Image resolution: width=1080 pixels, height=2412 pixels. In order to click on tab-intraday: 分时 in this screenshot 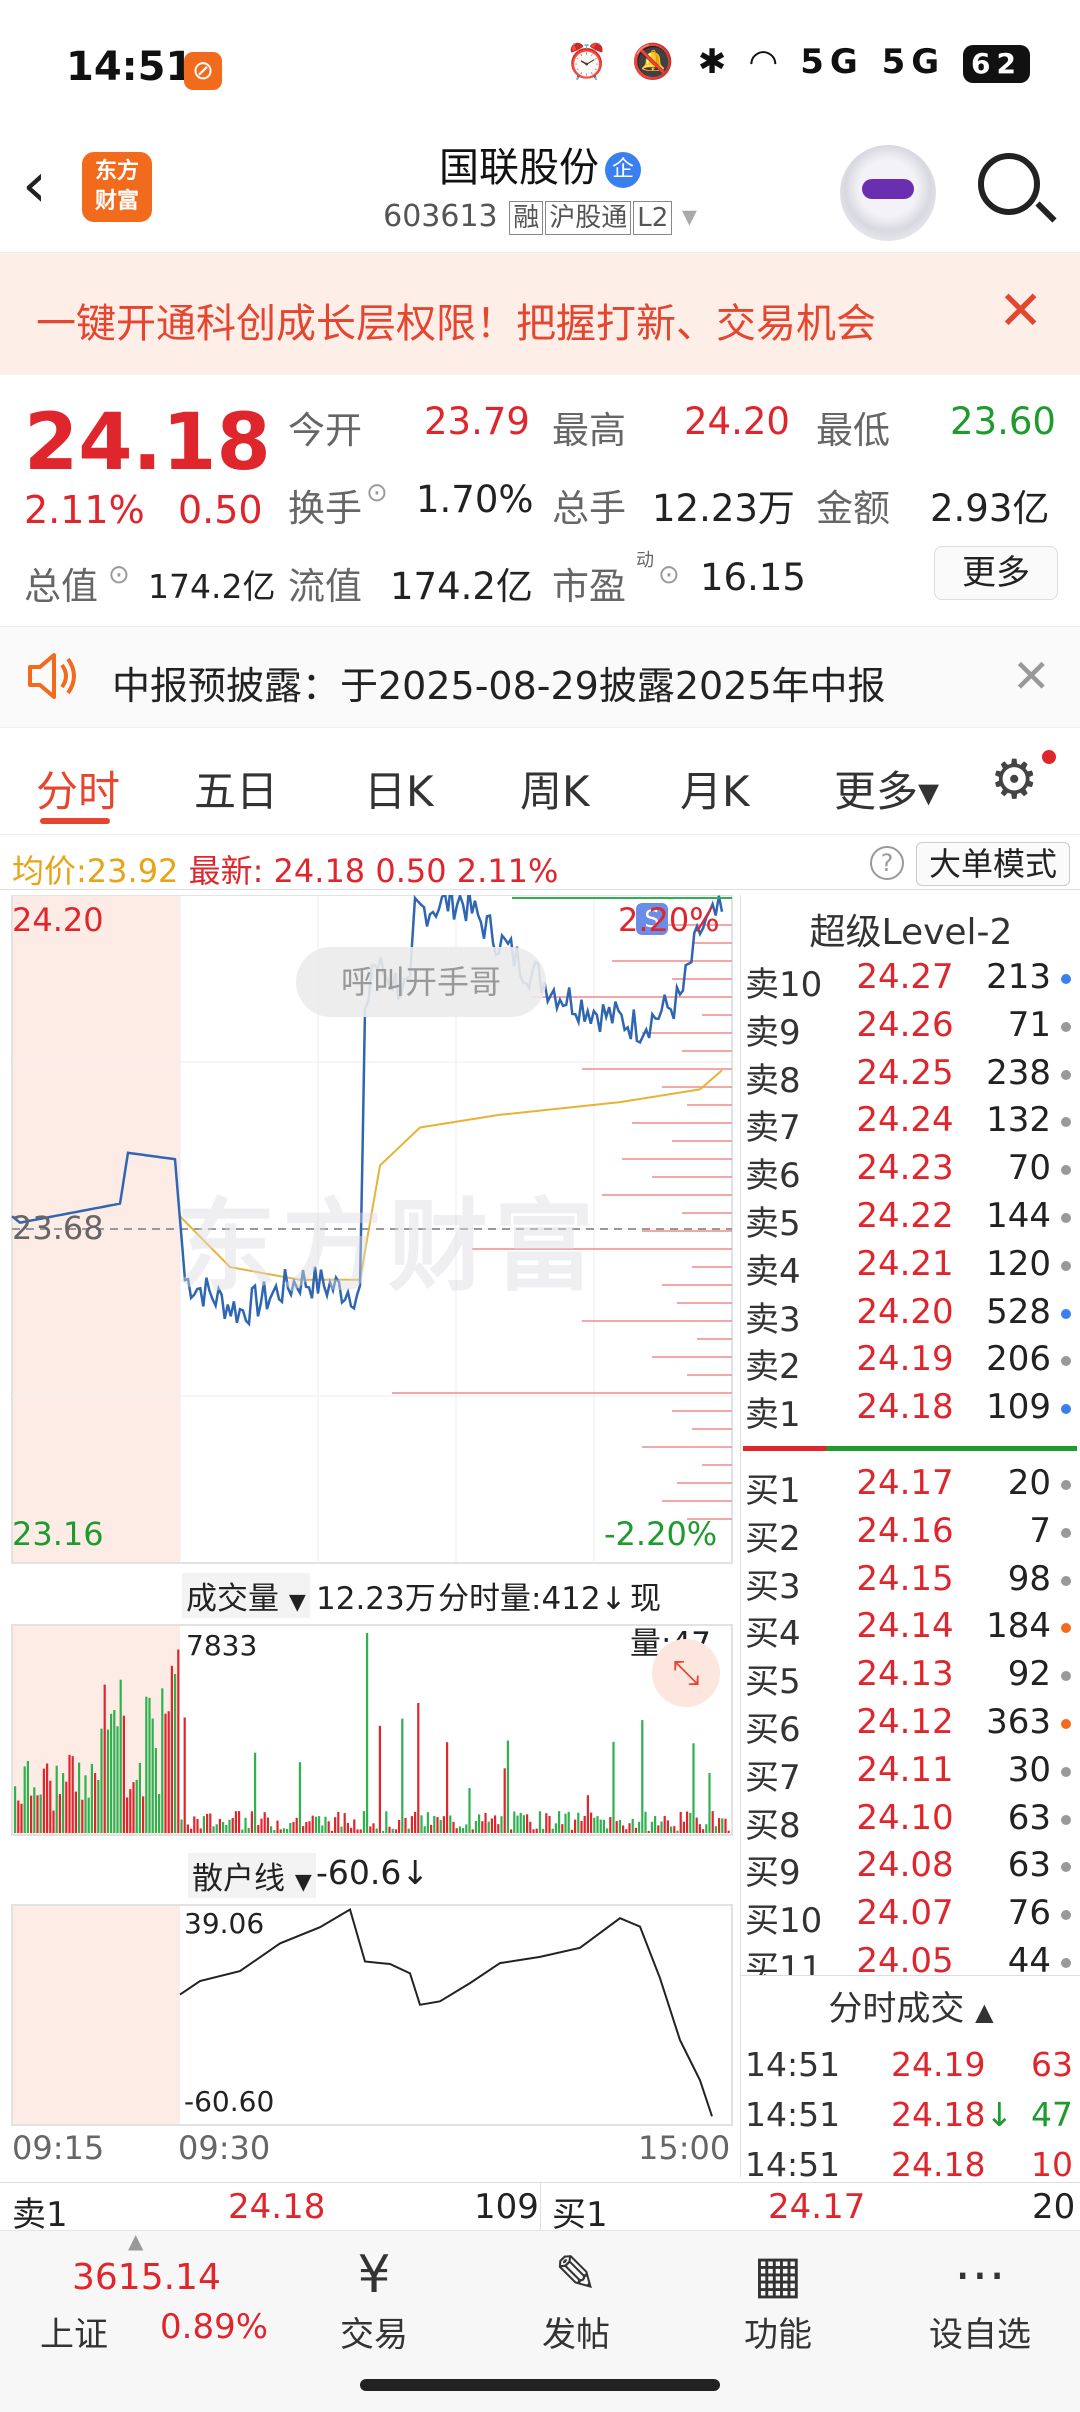, I will do `click(78, 788)`.